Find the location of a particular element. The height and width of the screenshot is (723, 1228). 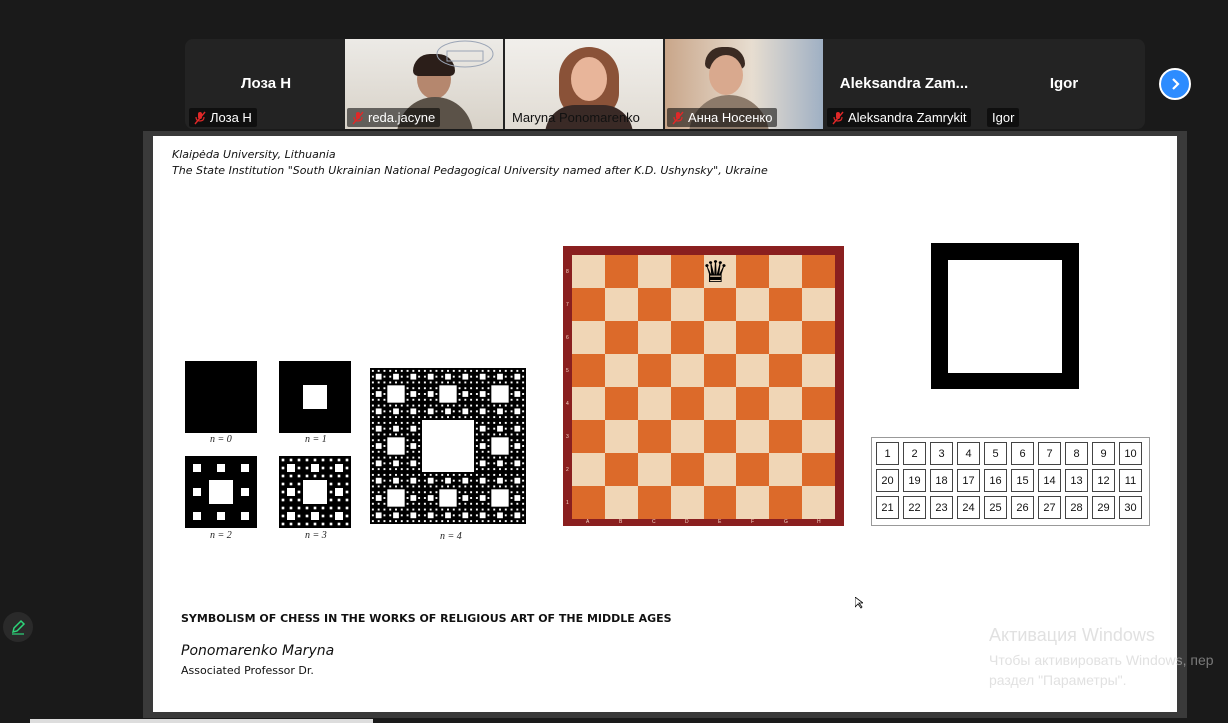

next-participants-button is located at coordinates (1175, 84).